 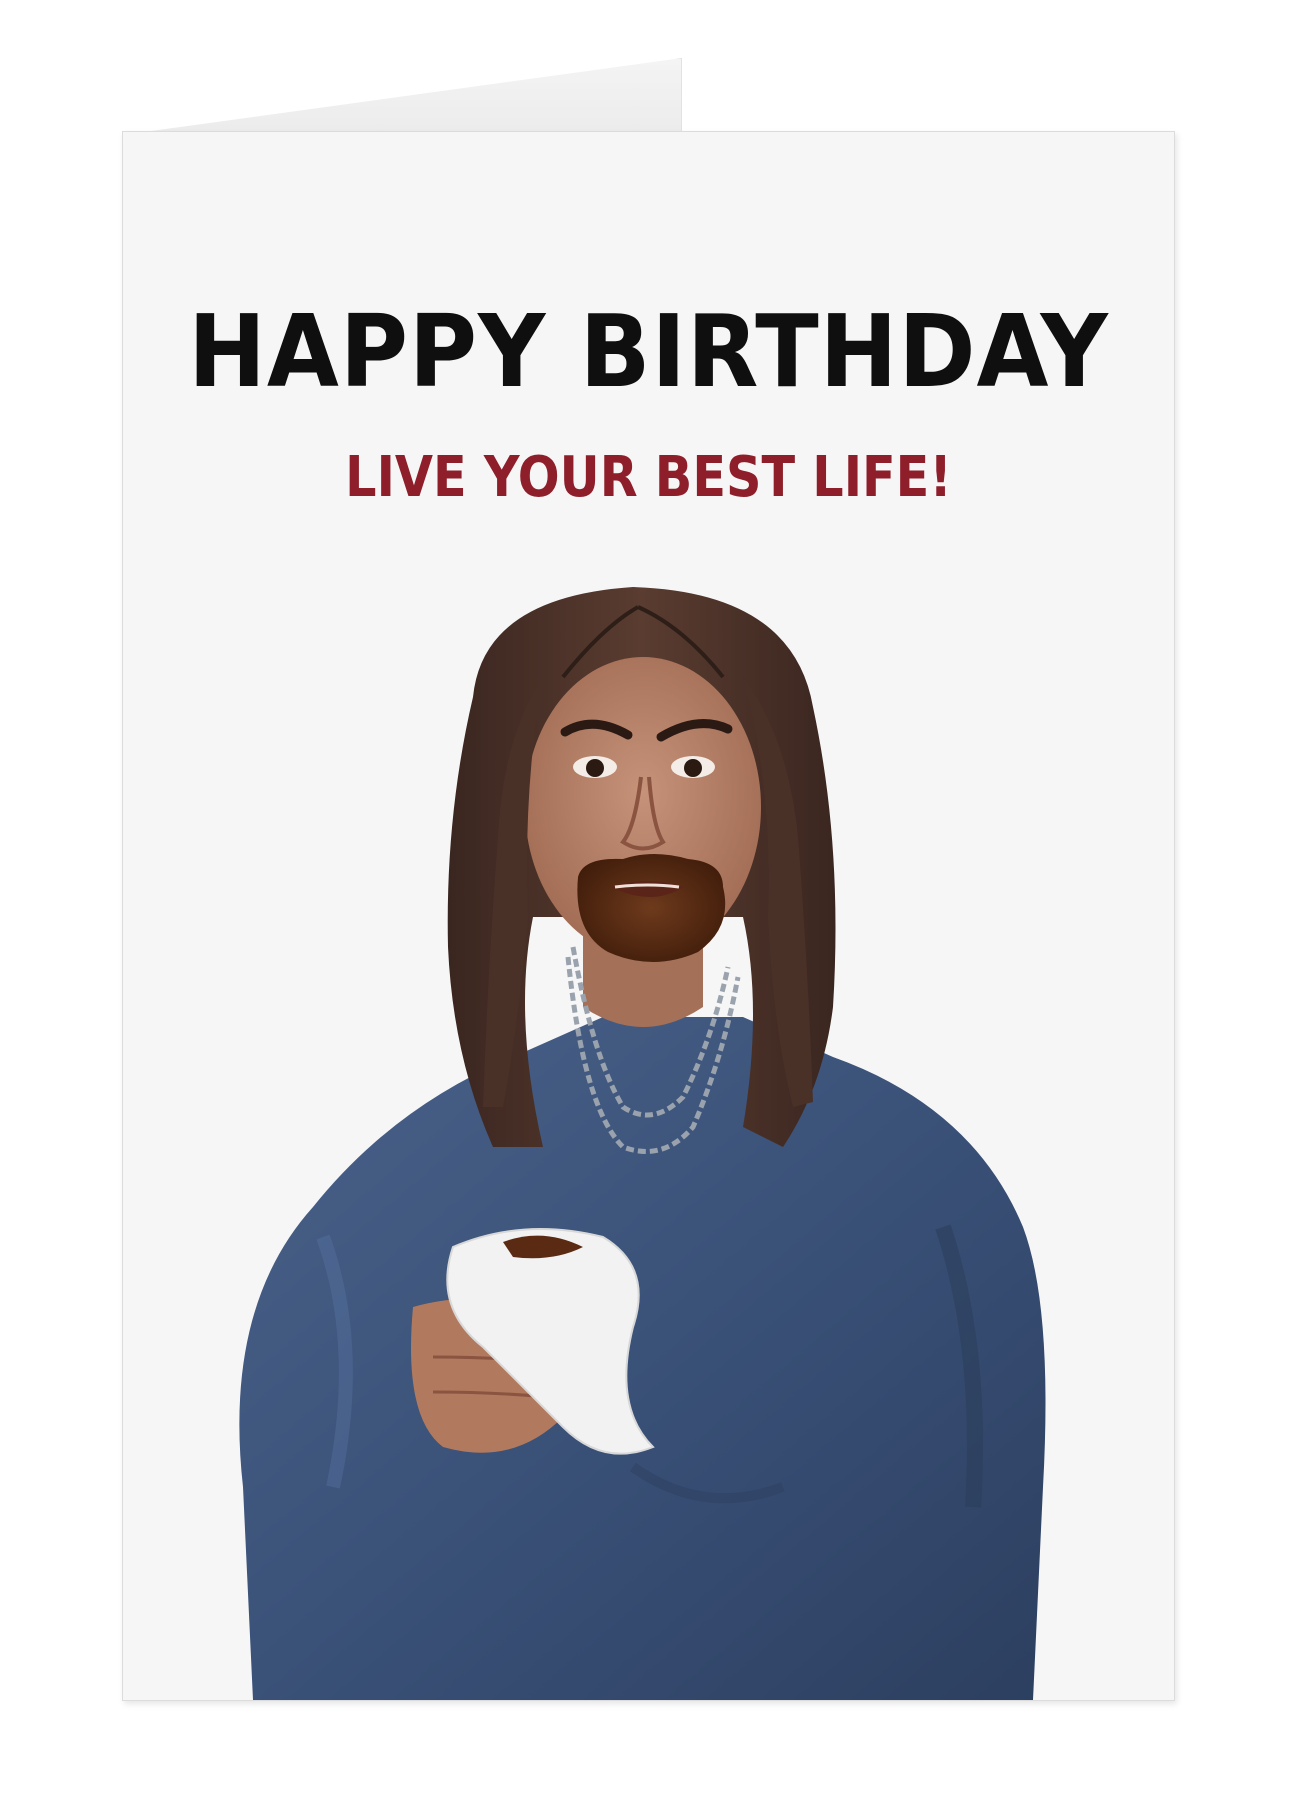 What do you see at coordinates (651, 908) in the screenshot?
I see `chocolate-smear` at bounding box center [651, 908].